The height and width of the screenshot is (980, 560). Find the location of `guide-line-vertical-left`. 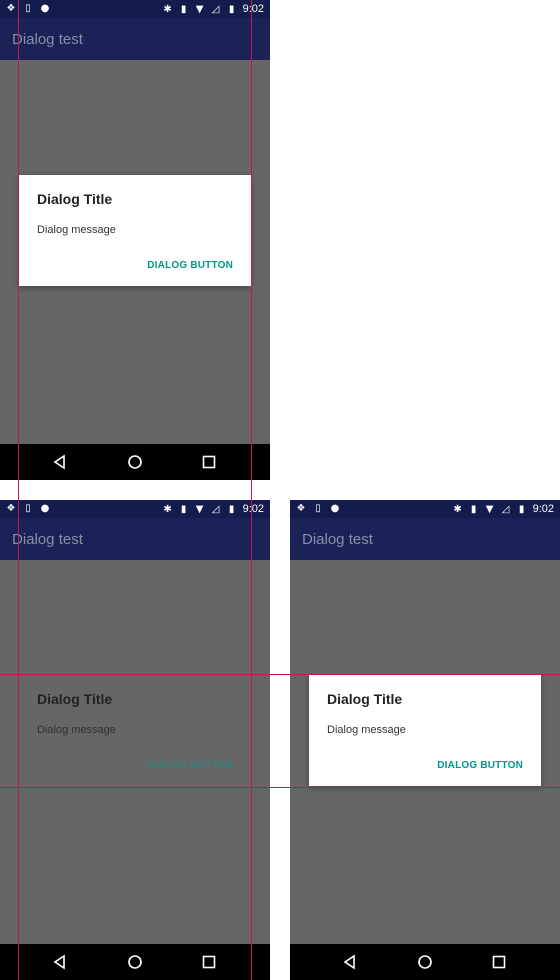

guide-line-vertical-left is located at coordinates (18, 490).